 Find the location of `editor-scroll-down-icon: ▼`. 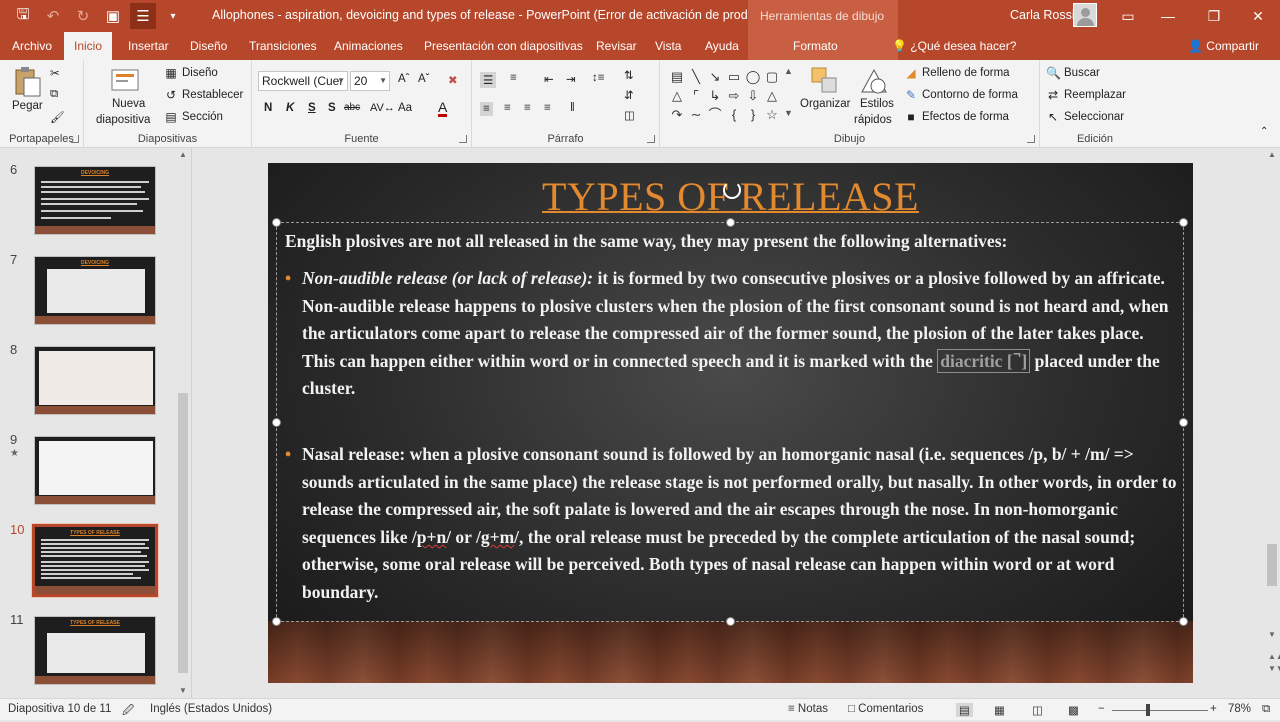

editor-scroll-down-icon: ▼ is located at coordinates (1272, 634).